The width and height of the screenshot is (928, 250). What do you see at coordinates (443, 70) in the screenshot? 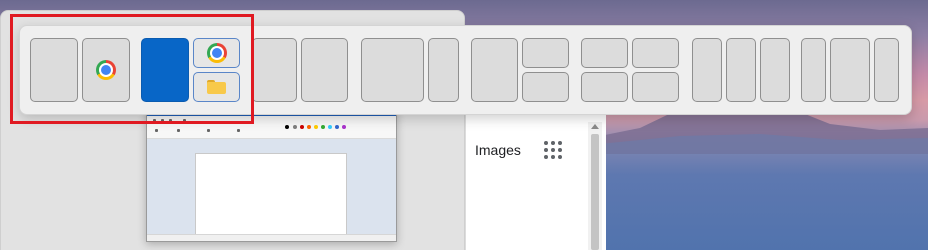
I see `snap-zone-narrow` at bounding box center [443, 70].